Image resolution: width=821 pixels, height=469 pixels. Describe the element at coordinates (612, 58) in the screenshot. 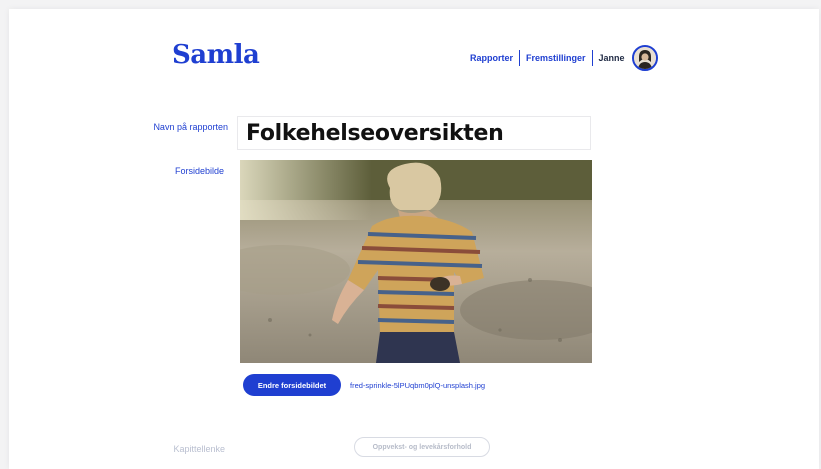

I see `nav-user-name: Janne` at that location.